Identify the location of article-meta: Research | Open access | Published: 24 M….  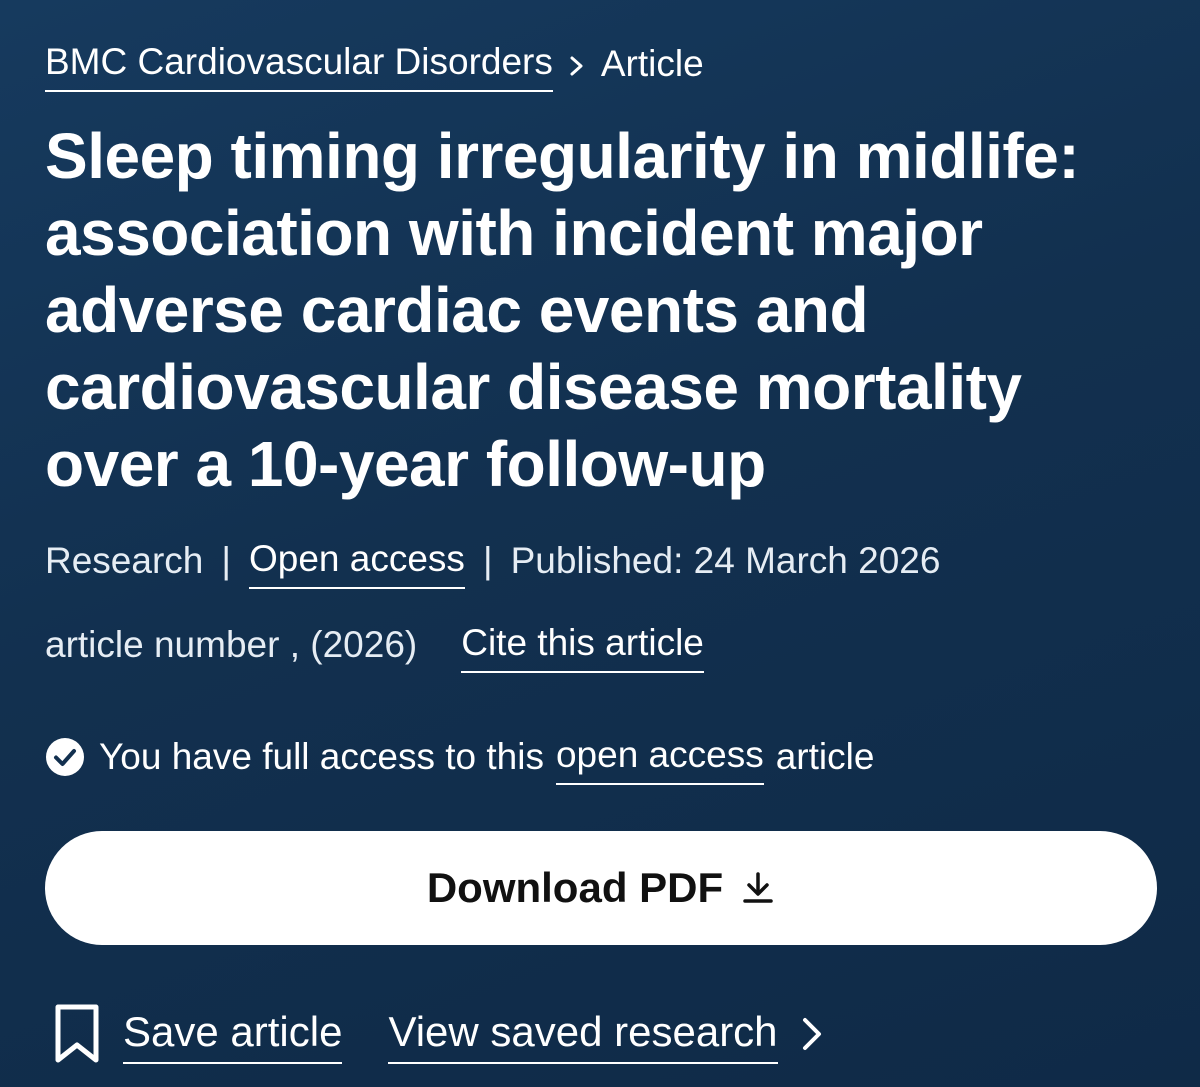
(601, 561).